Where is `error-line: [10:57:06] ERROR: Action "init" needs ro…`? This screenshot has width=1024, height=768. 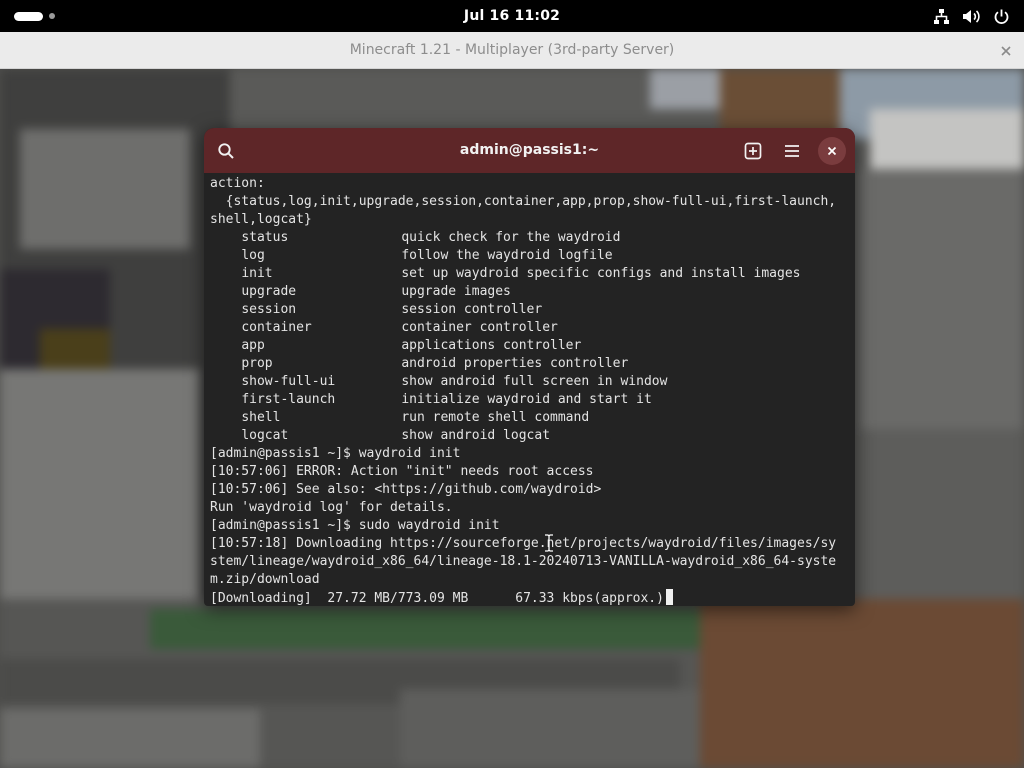 error-line: [10:57:06] ERROR: Action "init" needs ro… is located at coordinates (402, 471).